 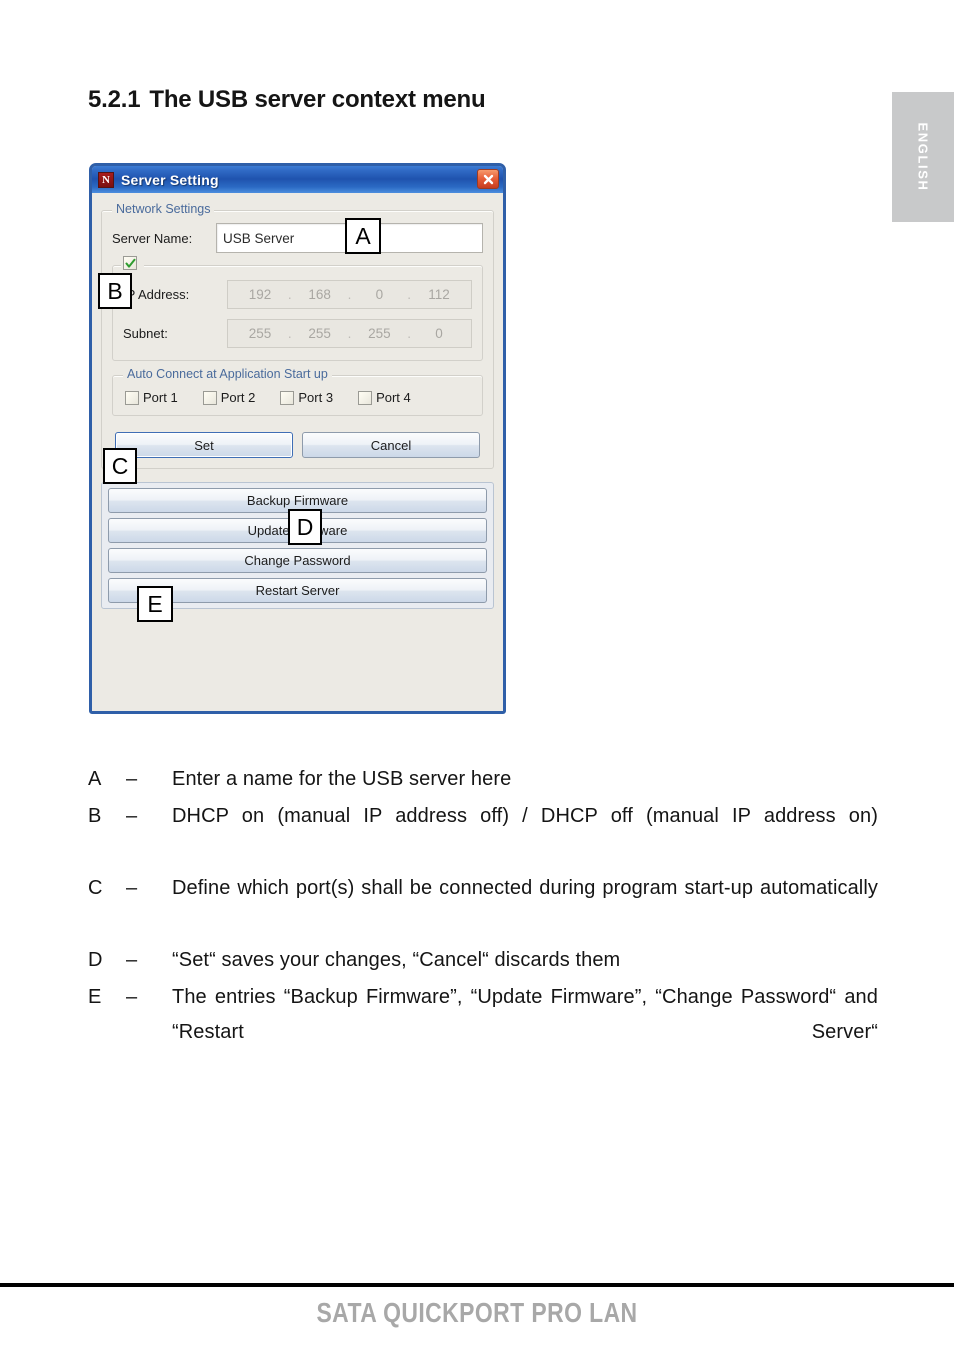 I want to click on port-2-checkbox, so click(x=209, y=397).